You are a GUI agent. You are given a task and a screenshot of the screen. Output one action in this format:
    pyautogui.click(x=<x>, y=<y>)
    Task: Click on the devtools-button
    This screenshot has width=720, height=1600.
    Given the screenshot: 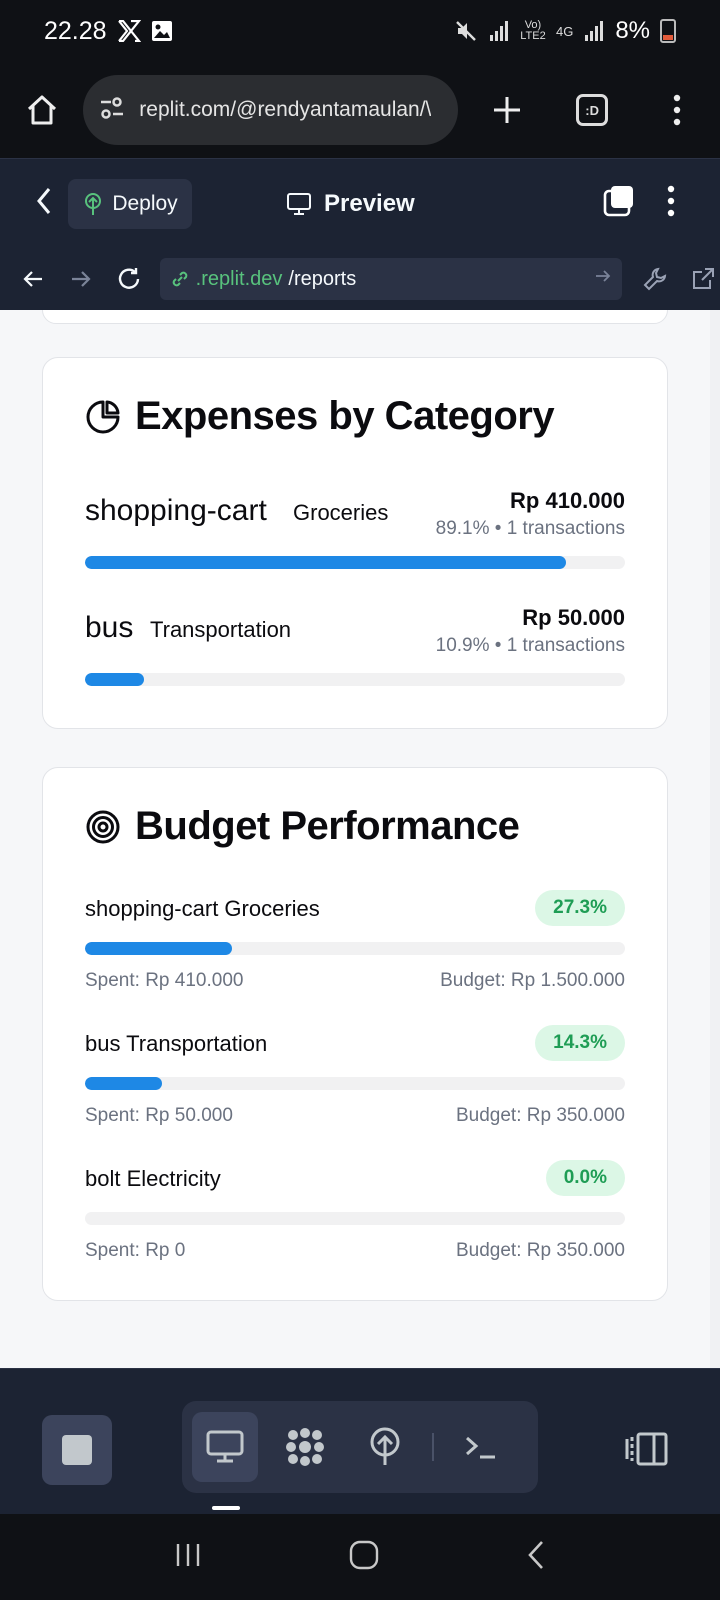 What is the action you would take?
    pyautogui.click(x=655, y=279)
    